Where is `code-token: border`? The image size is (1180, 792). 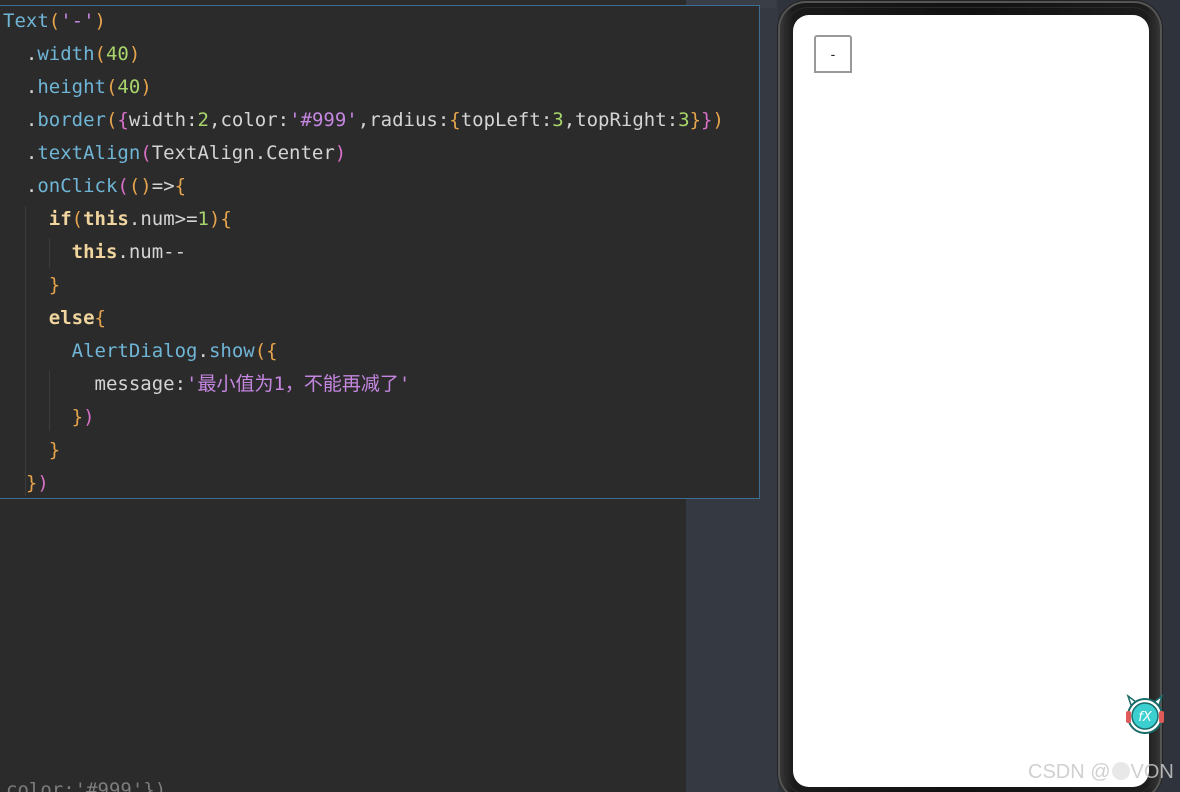
code-token: border is located at coordinates (71, 120).